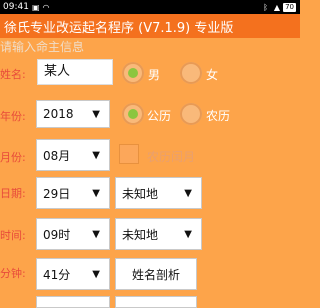  I want to click on status-time: 09:41, so click(16, 7).